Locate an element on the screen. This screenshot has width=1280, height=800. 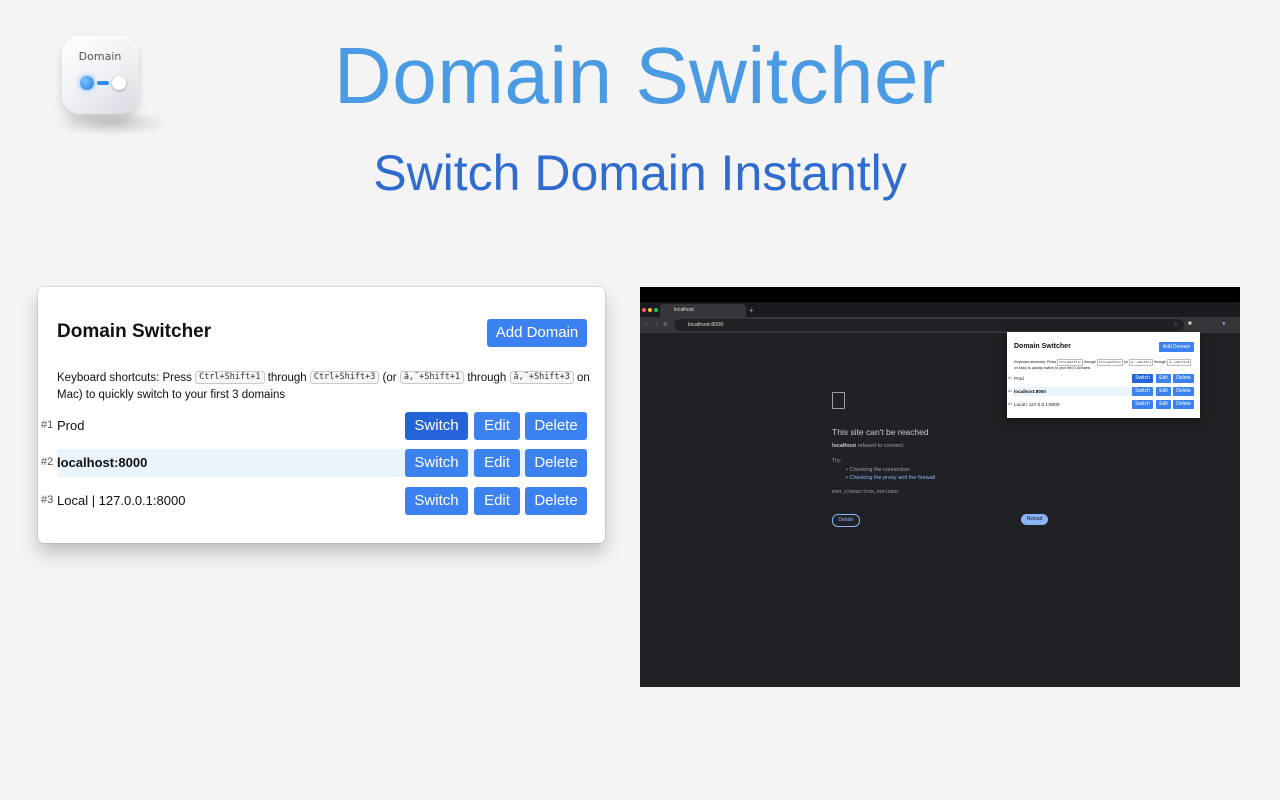
forward-icon: → is located at coordinates (656, 324).